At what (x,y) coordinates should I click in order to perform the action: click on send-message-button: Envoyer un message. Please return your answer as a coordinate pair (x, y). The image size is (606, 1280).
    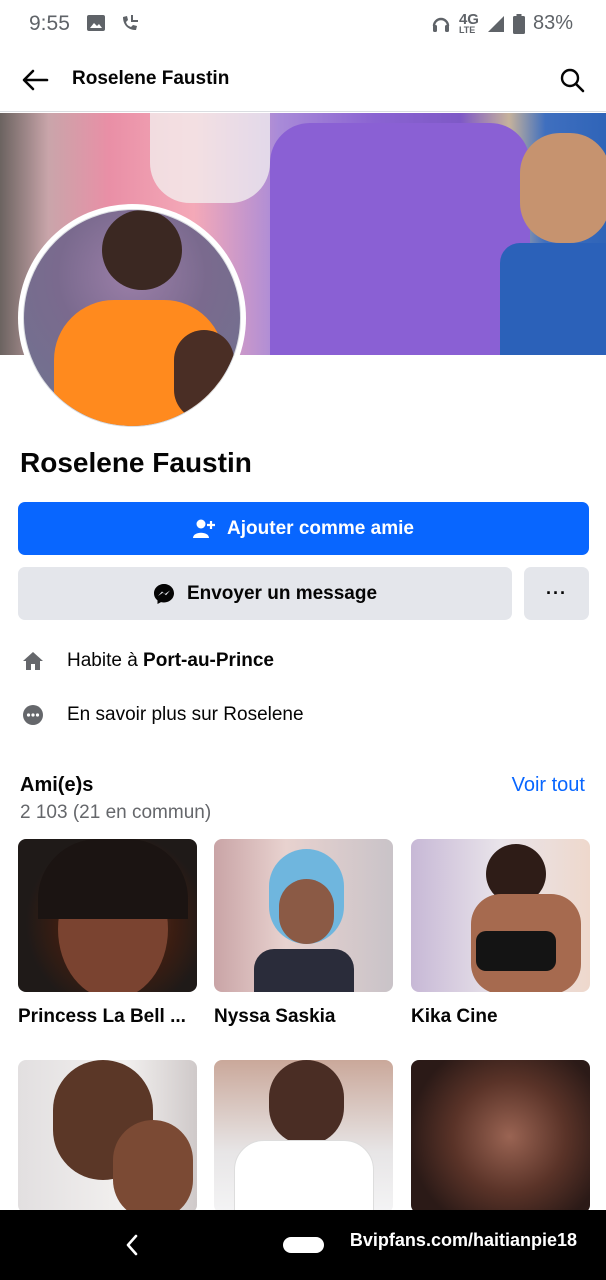
    Looking at the image, I should click on (265, 593).